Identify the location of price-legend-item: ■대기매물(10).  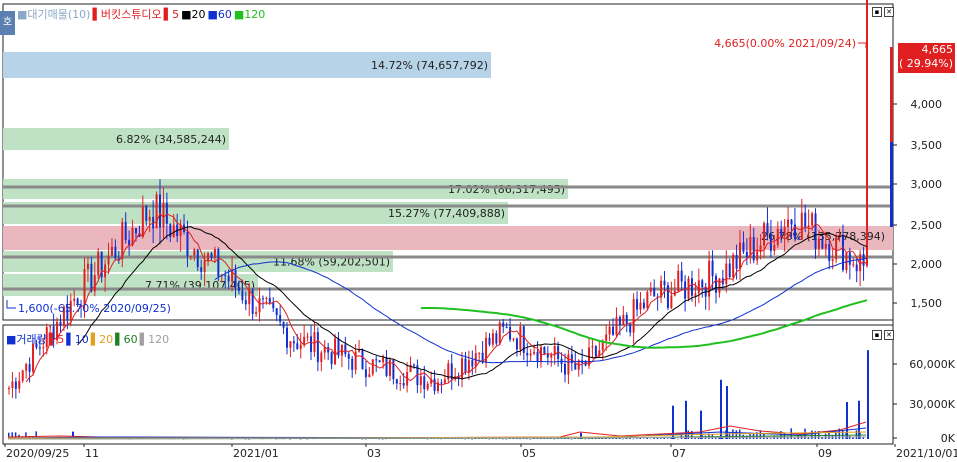
(54, 14).